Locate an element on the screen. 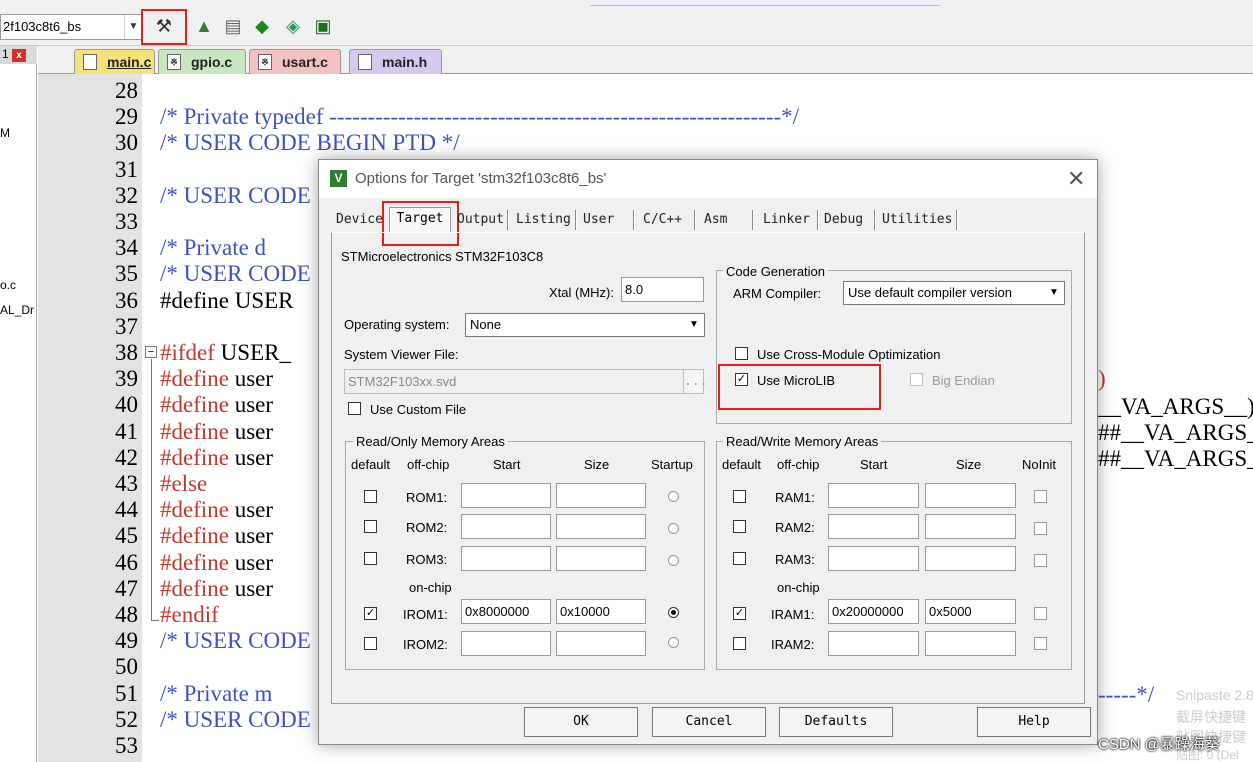 This screenshot has width=1253, height=762. tab-device: Device is located at coordinates (359, 221).